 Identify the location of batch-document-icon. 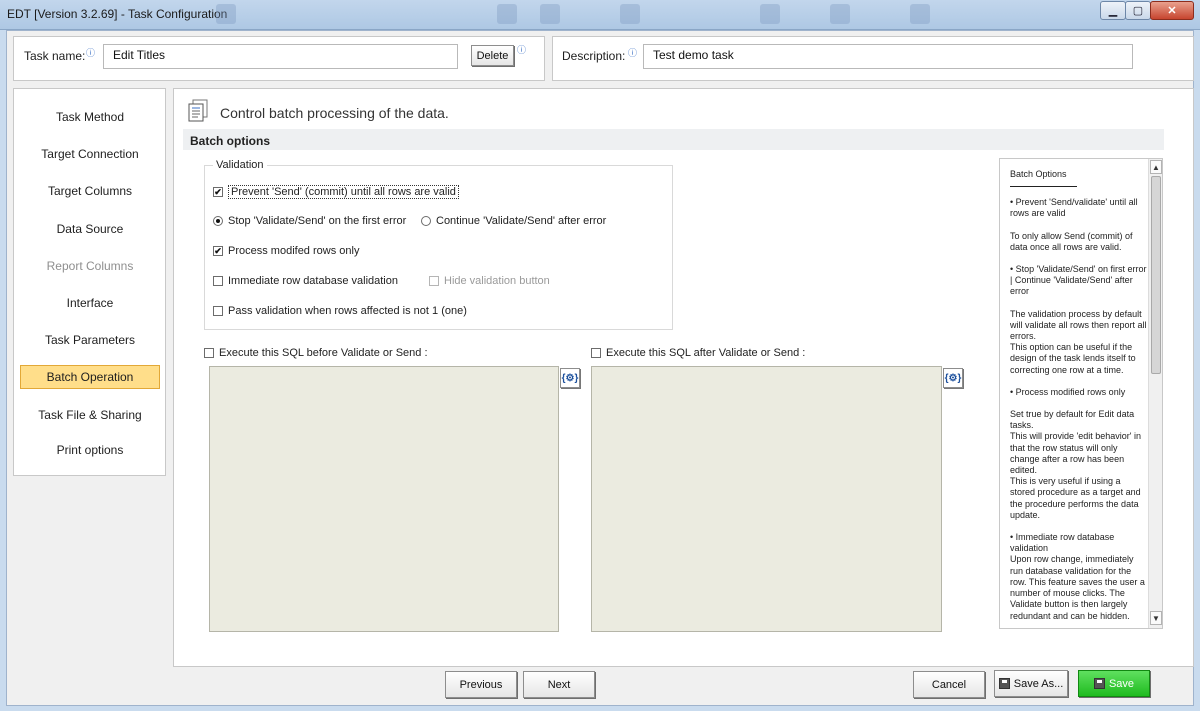
(198, 110).